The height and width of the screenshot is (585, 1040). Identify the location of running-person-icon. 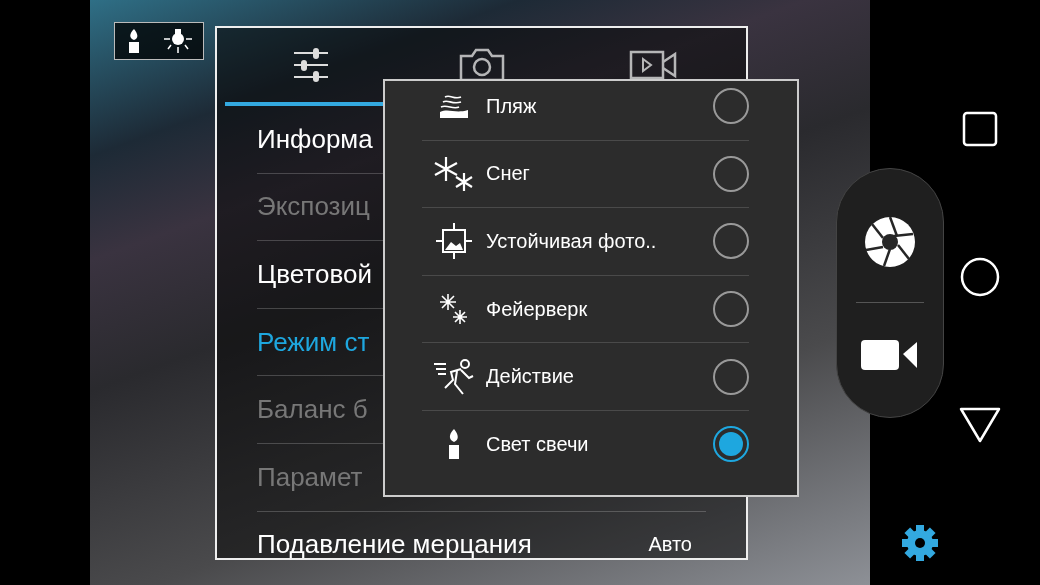
(454, 376).